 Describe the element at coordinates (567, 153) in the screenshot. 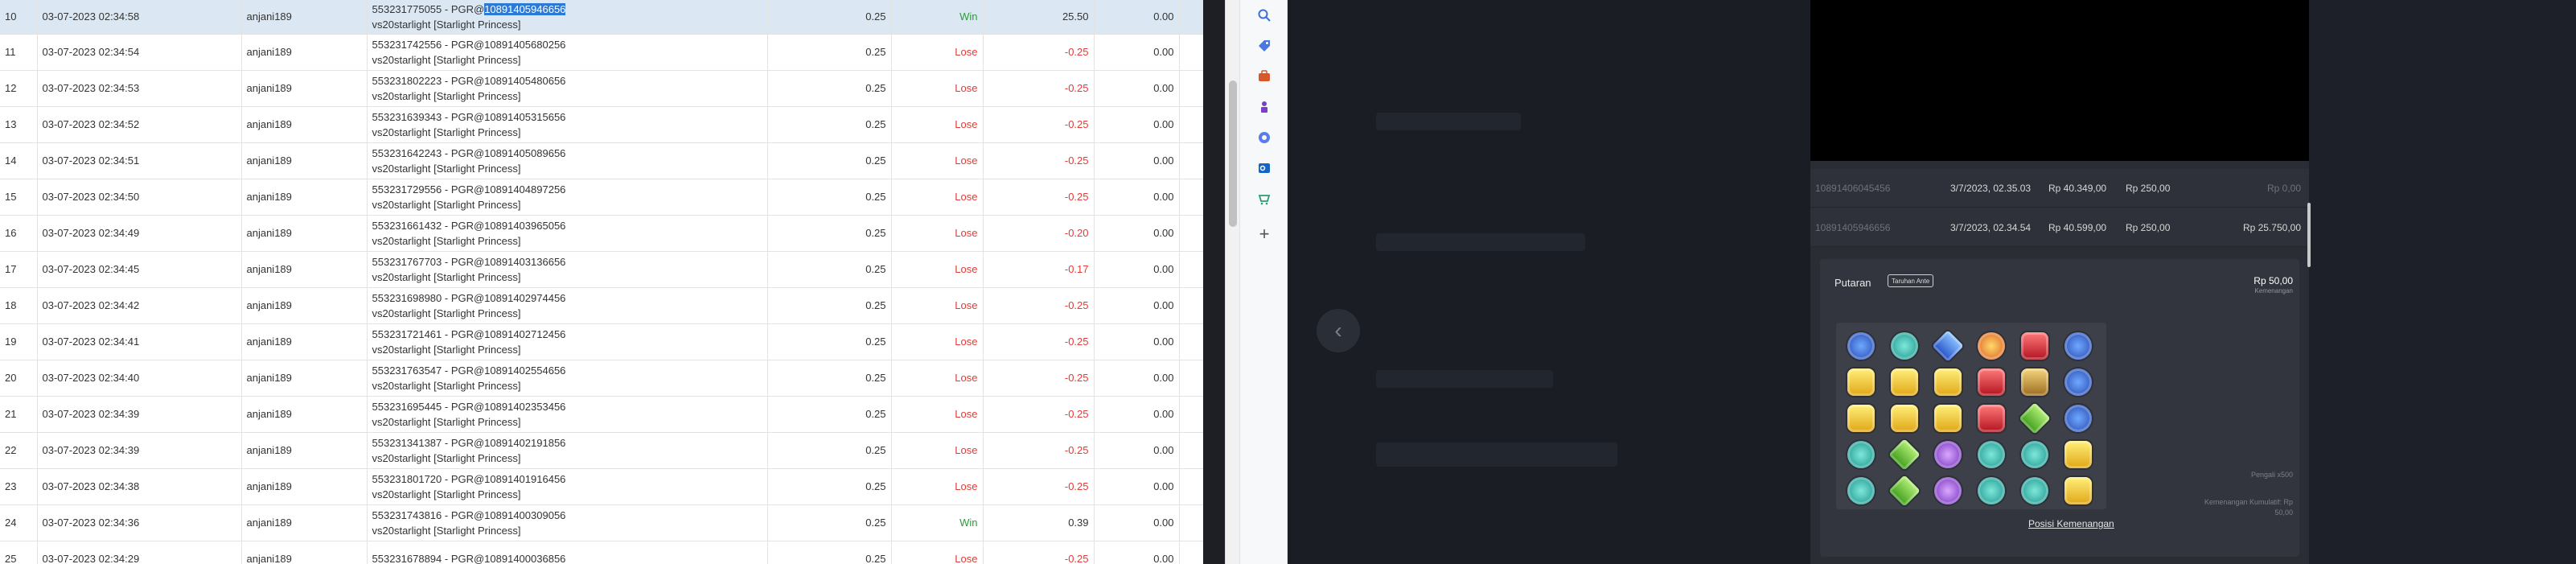

I see `description-line-1: 553231642243 - PGR@10891405089656` at that location.